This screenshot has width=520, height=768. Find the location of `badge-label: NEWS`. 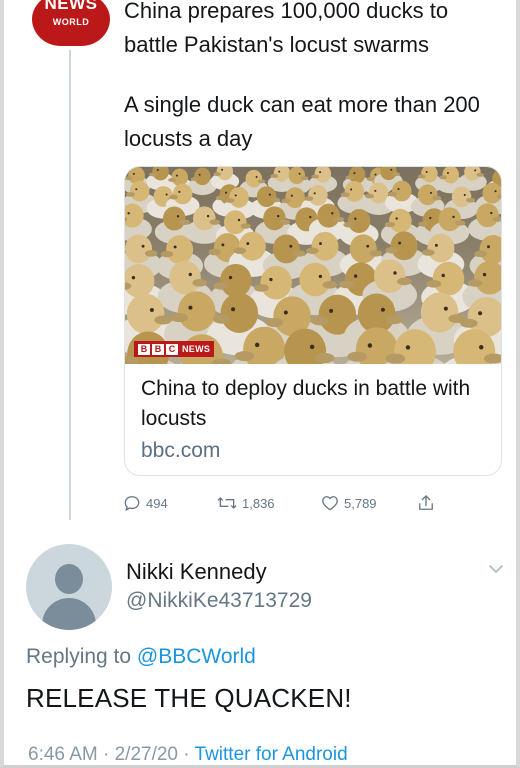

badge-label: NEWS is located at coordinates (196, 349).